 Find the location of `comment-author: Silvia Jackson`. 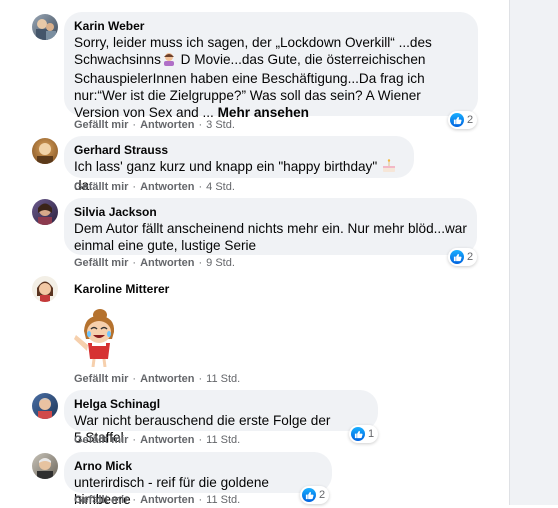

comment-author: Silvia Jackson is located at coordinates (270, 212).